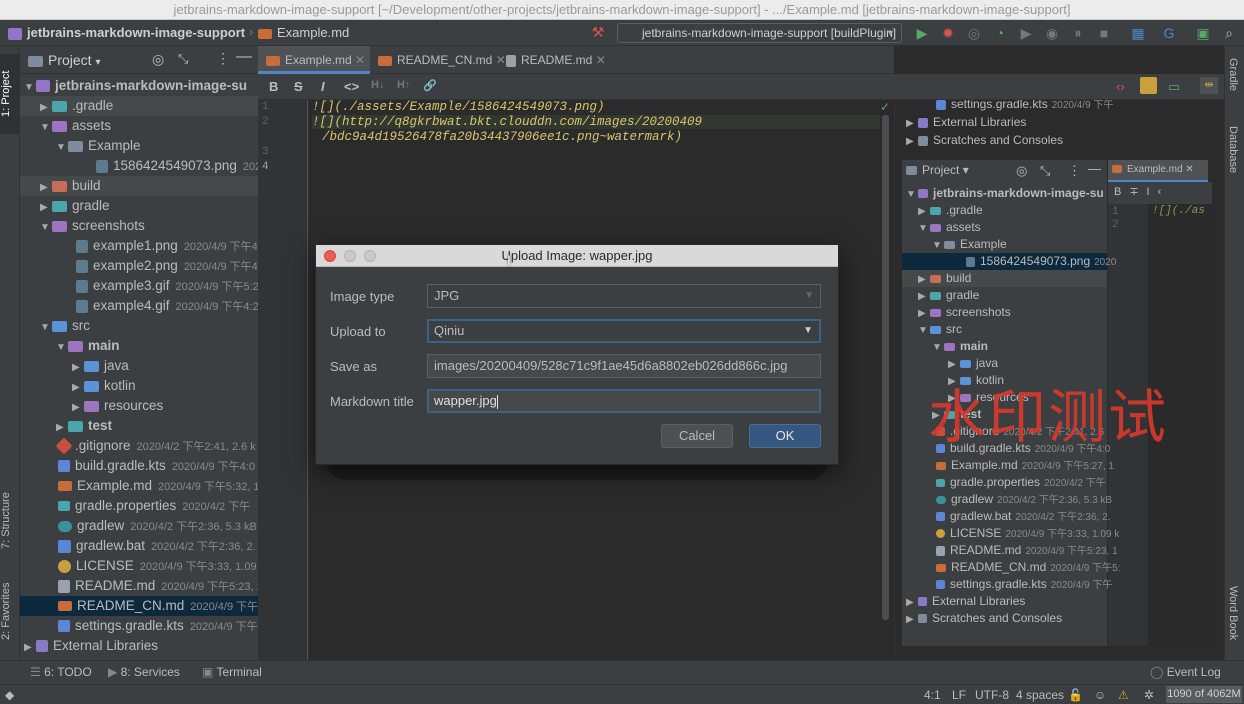 The height and width of the screenshot is (704, 1244). What do you see at coordinates (1040, 695) in the screenshot?
I see `indent-setting: 4 spaces` at bounding box center [1040, 695].